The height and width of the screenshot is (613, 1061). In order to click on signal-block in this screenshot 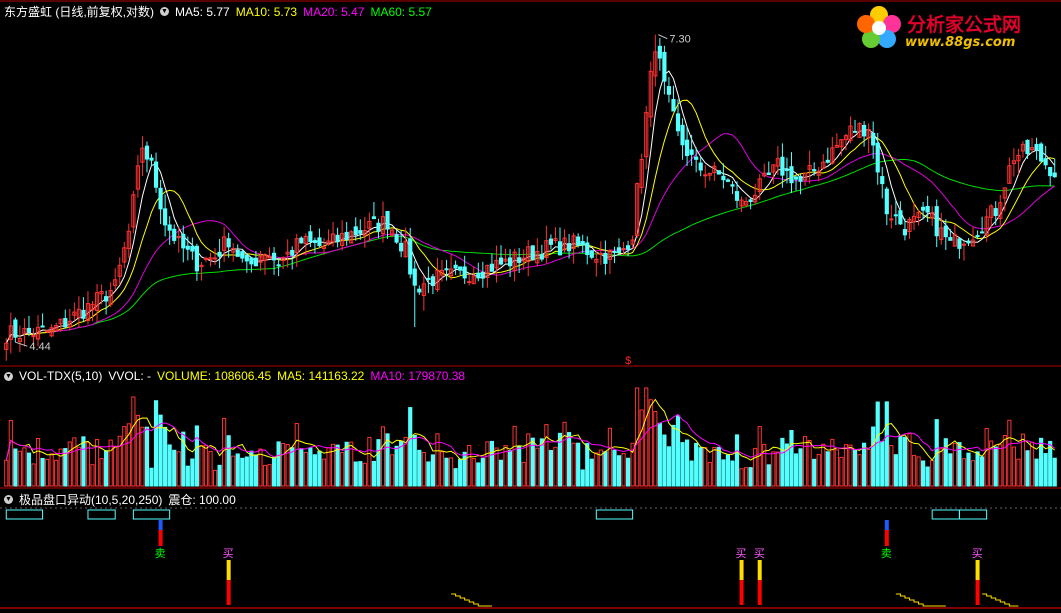, I will do `click(614, 514)`.